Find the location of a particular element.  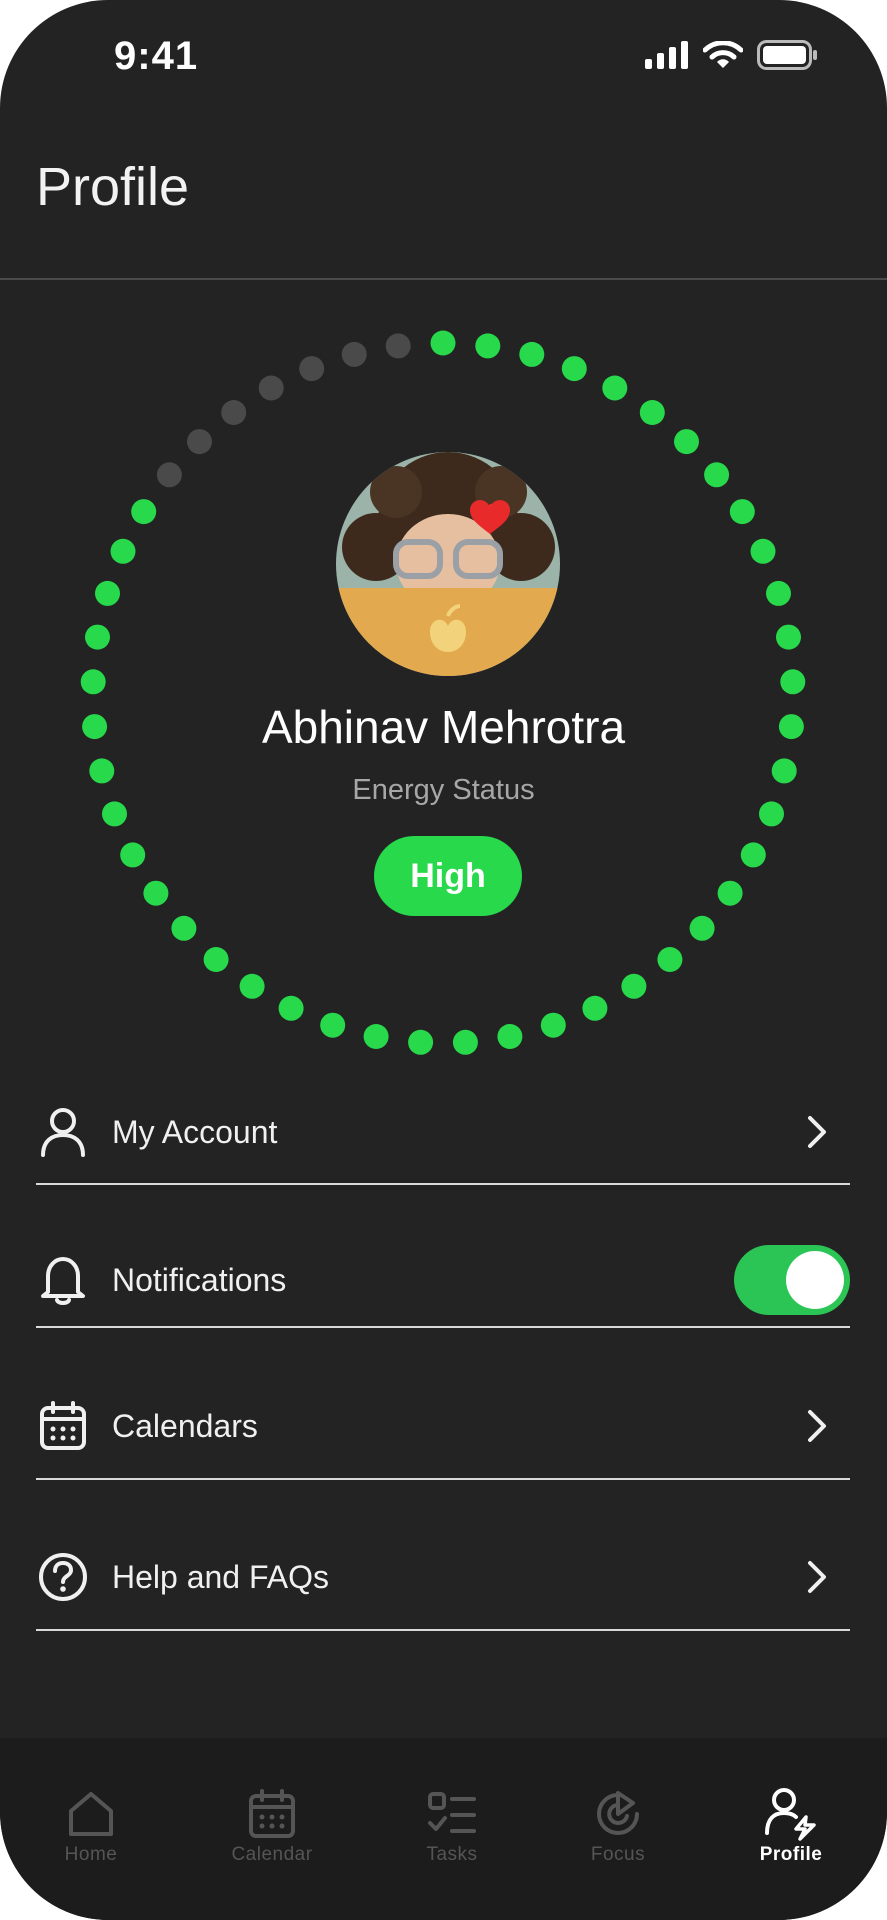

tab-profile: Profile is located at coordinates (791, 1829).